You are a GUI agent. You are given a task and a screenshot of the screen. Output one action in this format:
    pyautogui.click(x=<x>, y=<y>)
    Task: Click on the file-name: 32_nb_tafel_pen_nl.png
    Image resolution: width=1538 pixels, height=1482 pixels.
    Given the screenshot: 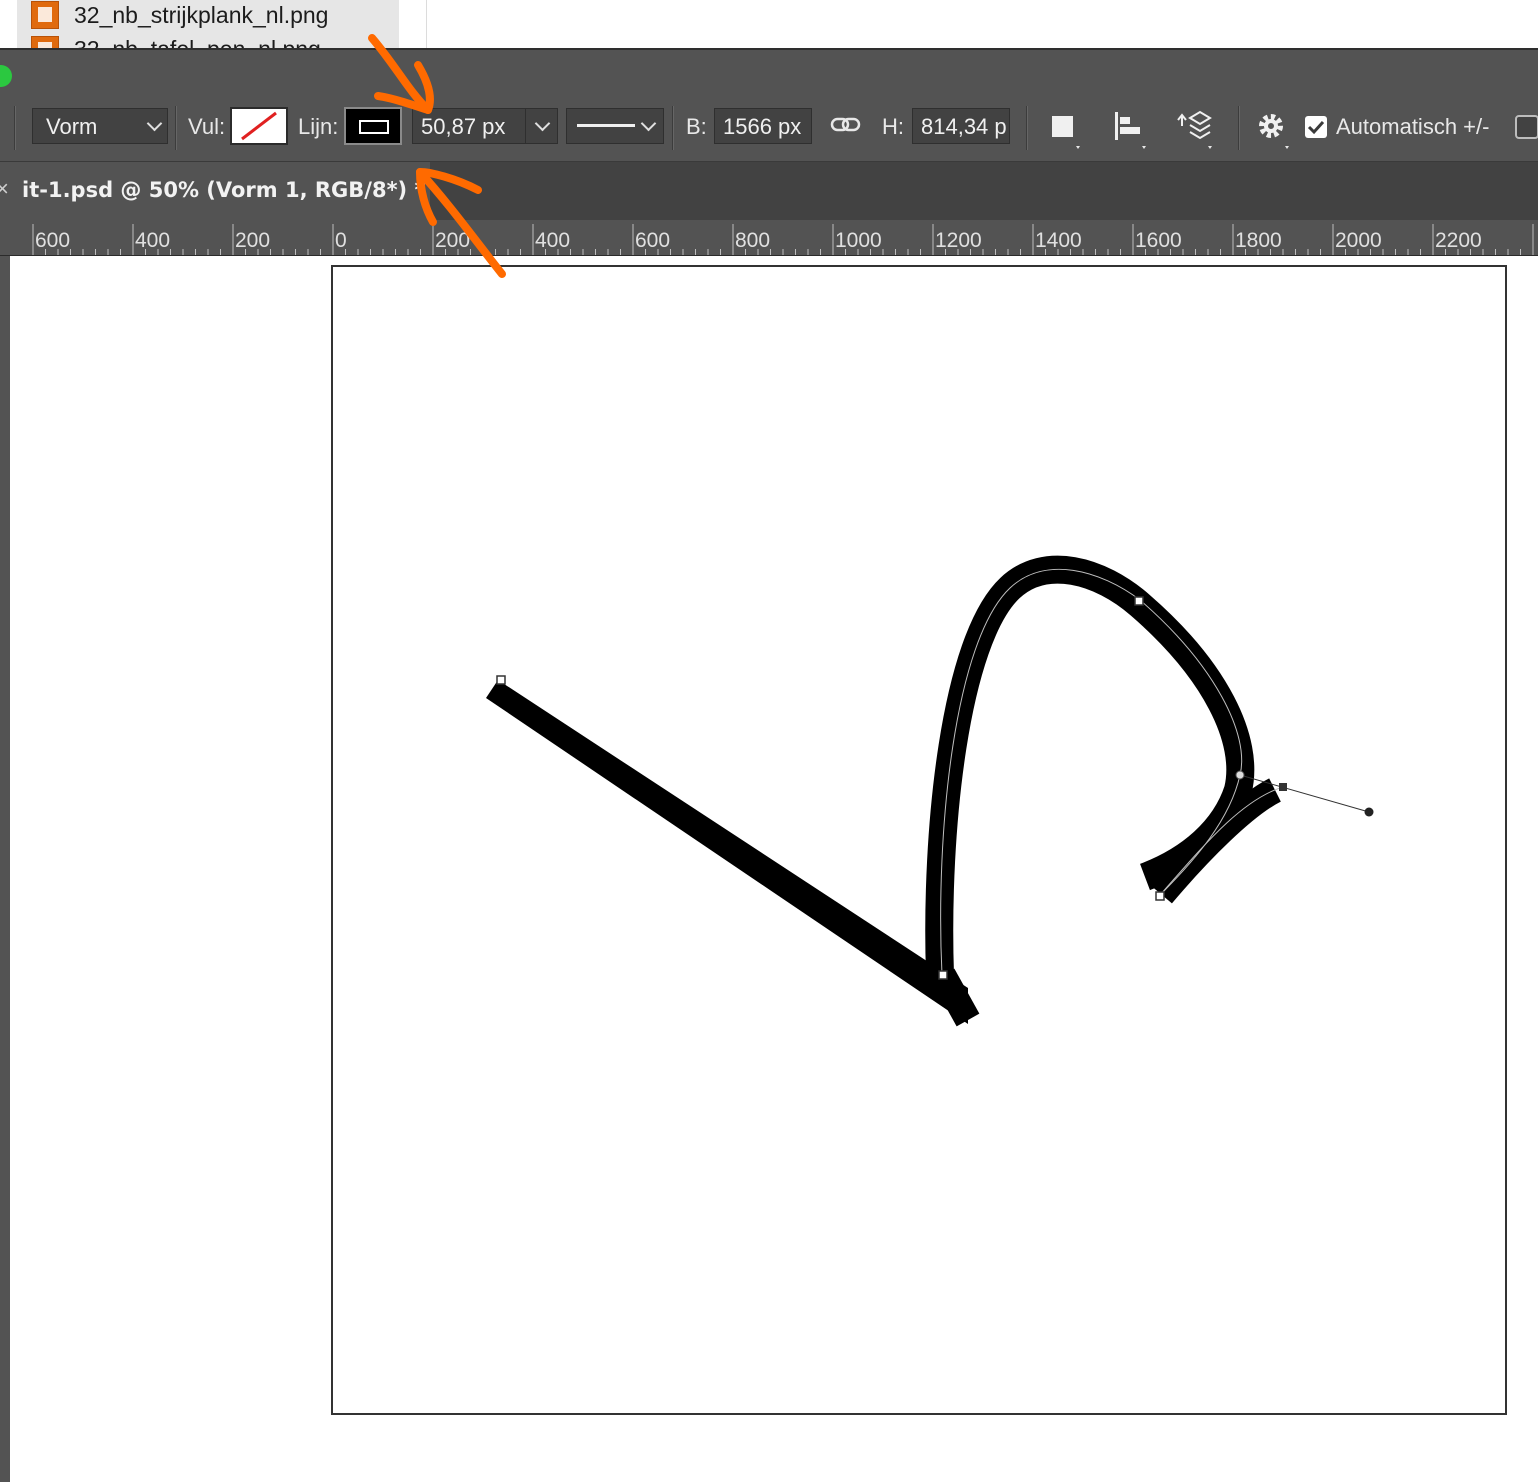 What is the action you would take?
    pyautogui.click(x=197, y=42)
    